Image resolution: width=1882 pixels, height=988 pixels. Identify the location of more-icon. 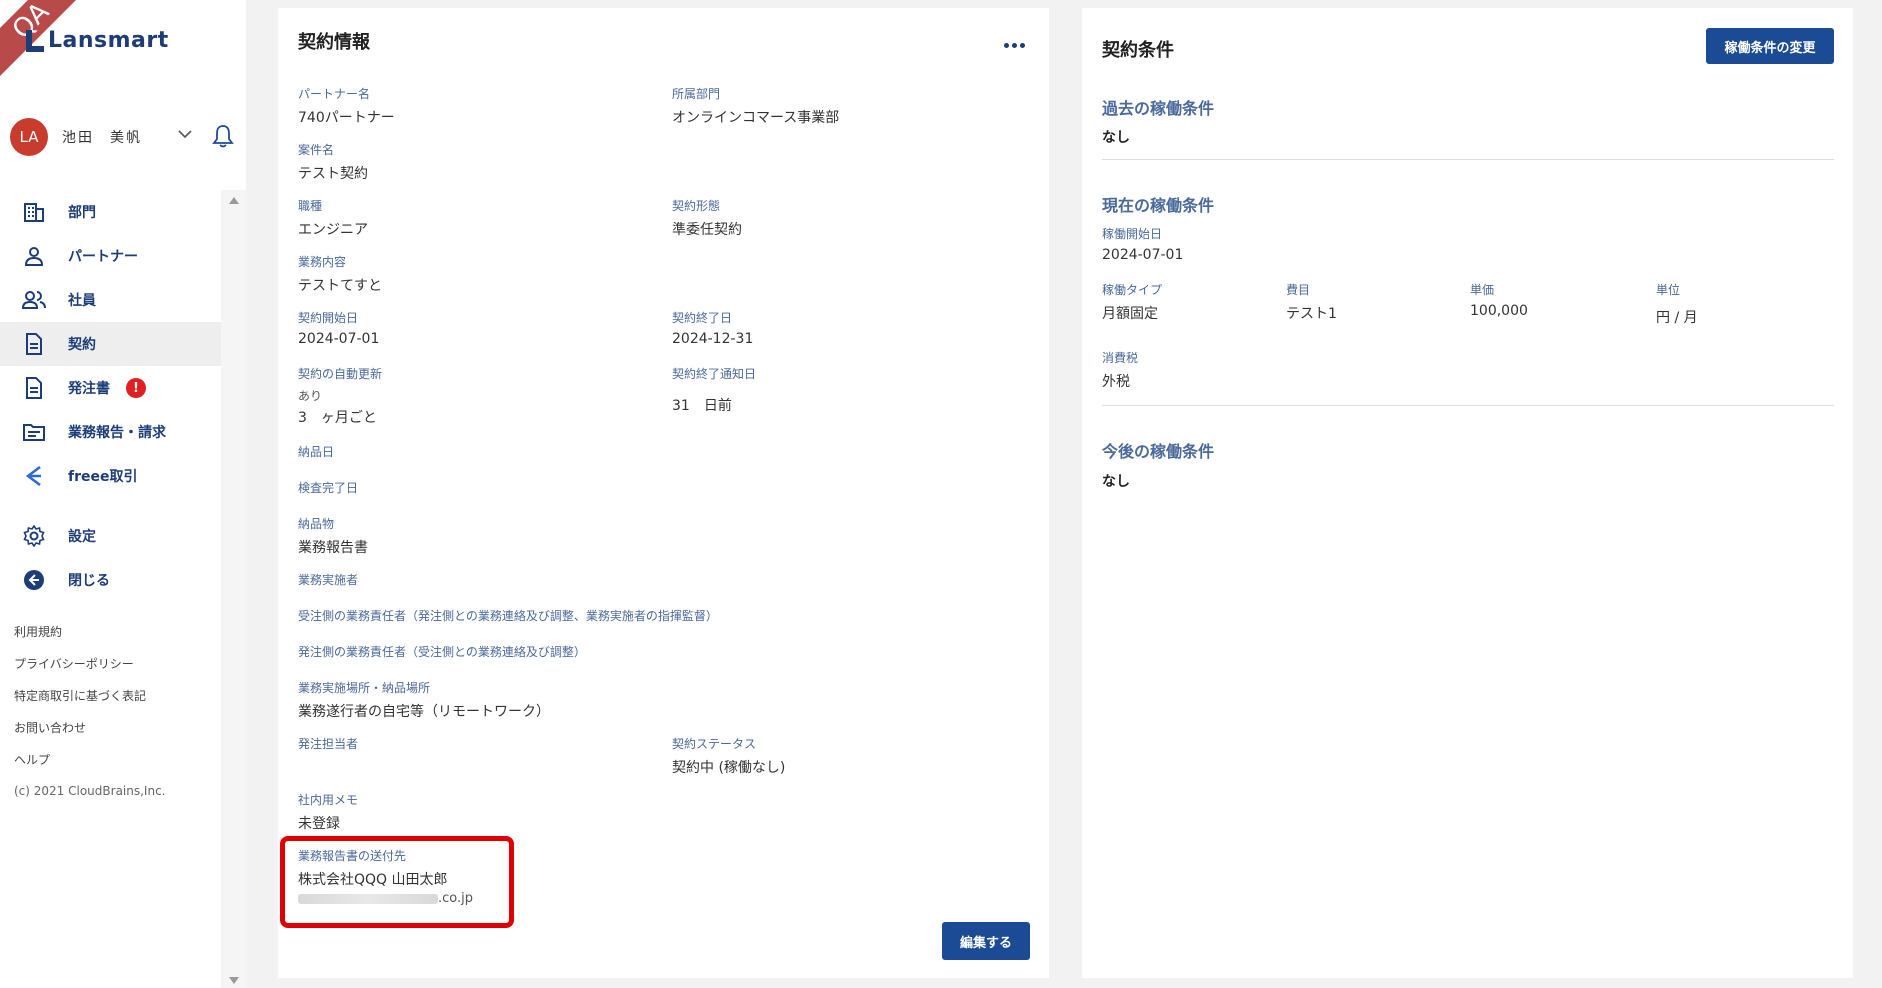
(1016, 45).